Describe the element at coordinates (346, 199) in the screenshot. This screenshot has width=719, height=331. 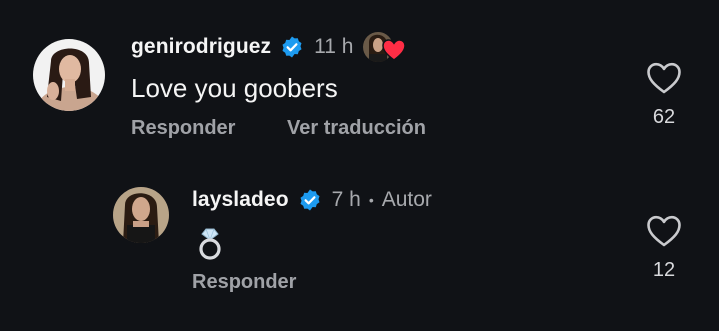
I see `timestamp: 7 h` at that location.